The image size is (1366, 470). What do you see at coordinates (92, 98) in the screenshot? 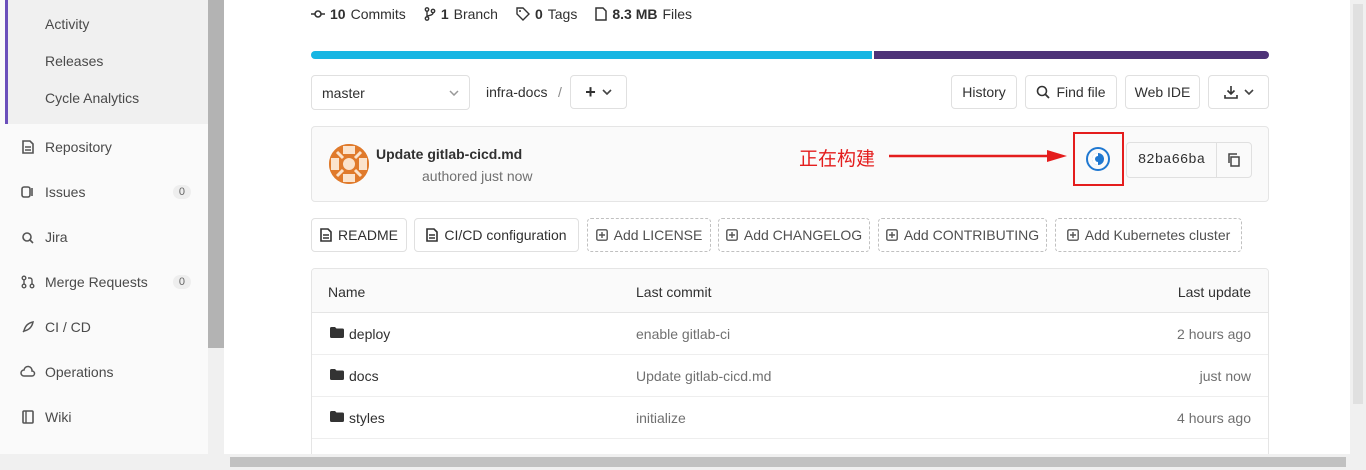
I see `subnav-item-cycle-analytics: Cycle Analytics` at bounding box center [92, 98].